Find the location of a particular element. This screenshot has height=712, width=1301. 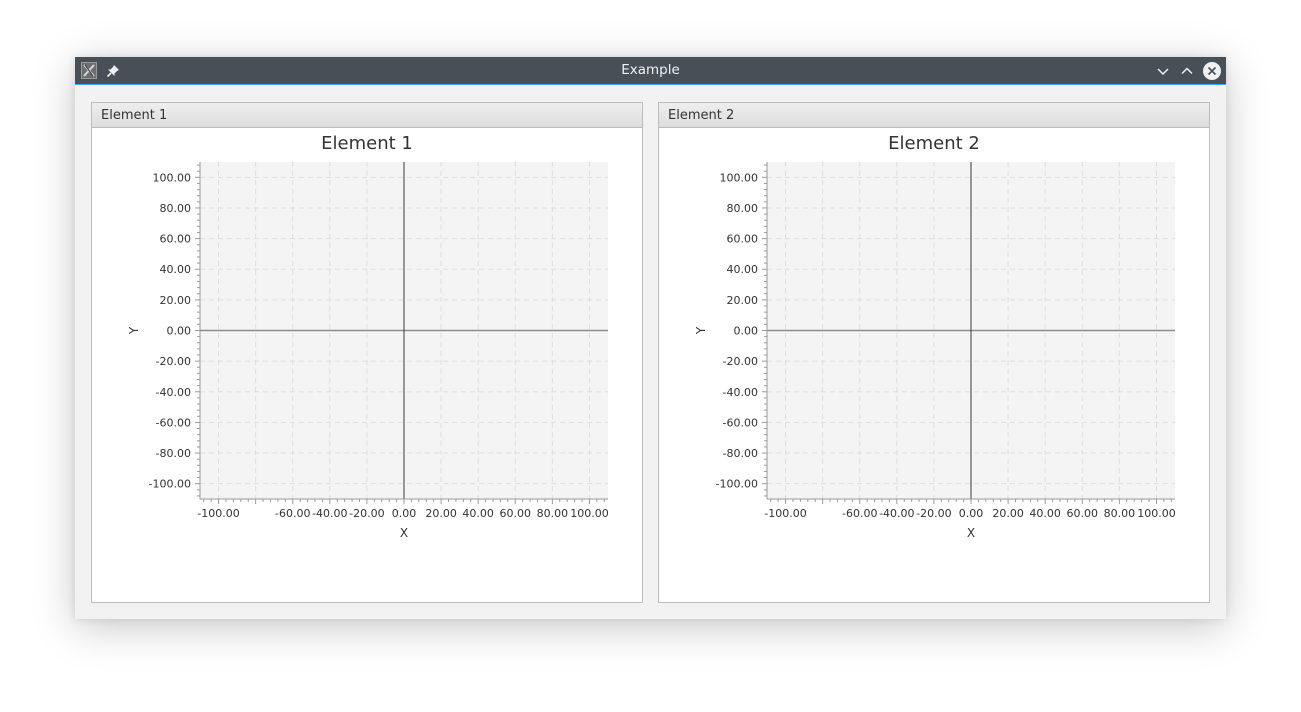

window-title: Example is located at coordinates (650, 70).